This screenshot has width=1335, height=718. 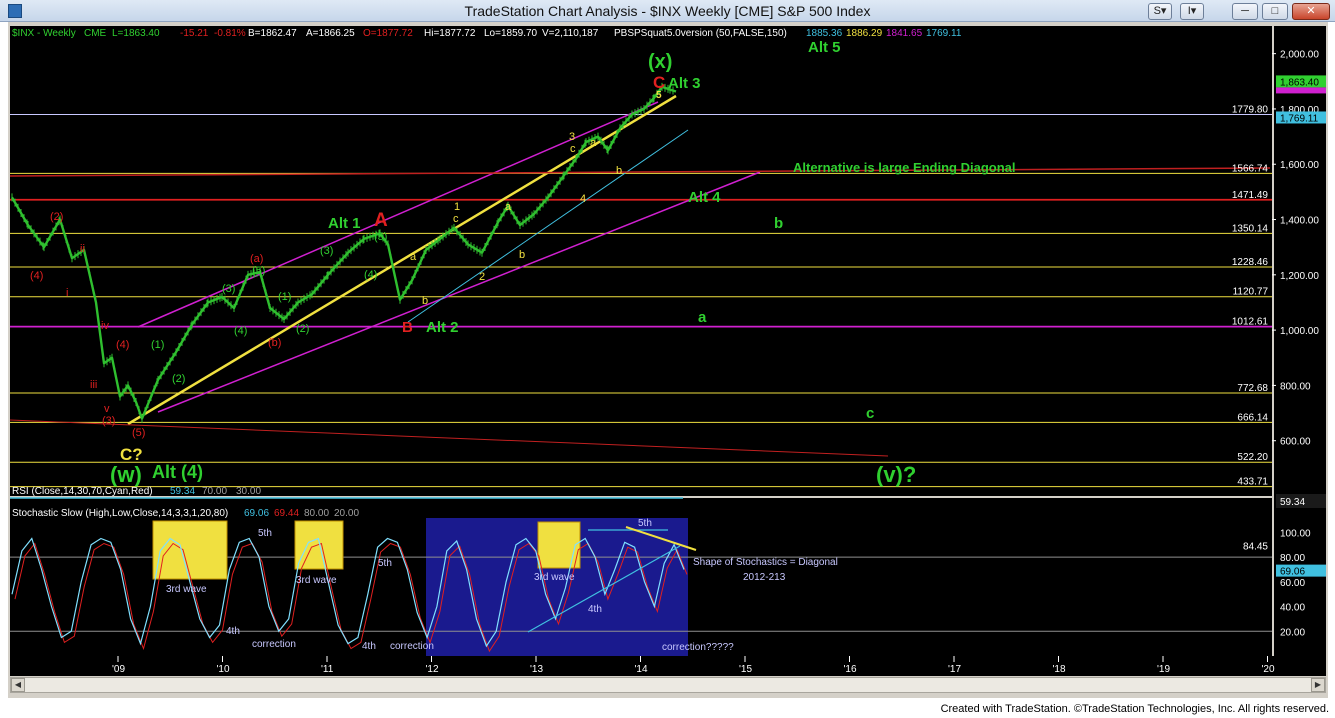 I want to click on info-label: I, so click(x=1189, y=11).